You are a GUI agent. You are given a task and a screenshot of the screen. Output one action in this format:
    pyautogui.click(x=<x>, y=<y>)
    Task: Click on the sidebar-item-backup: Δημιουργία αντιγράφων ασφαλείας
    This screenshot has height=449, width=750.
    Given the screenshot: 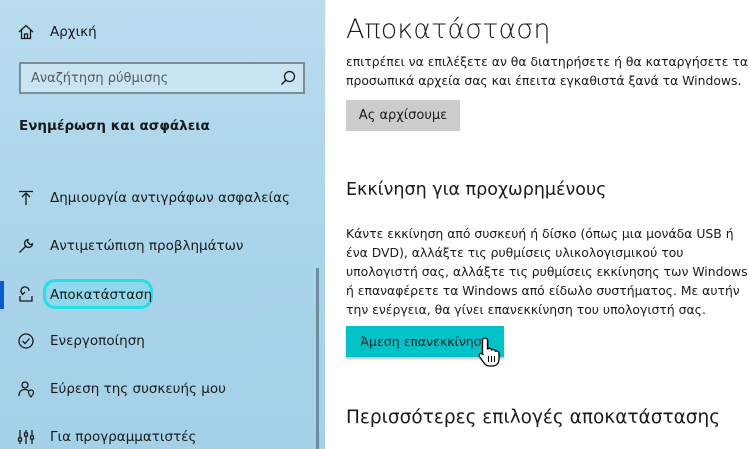 What is the action you would take?
    pyautogui.click(x=158, y=198)
    